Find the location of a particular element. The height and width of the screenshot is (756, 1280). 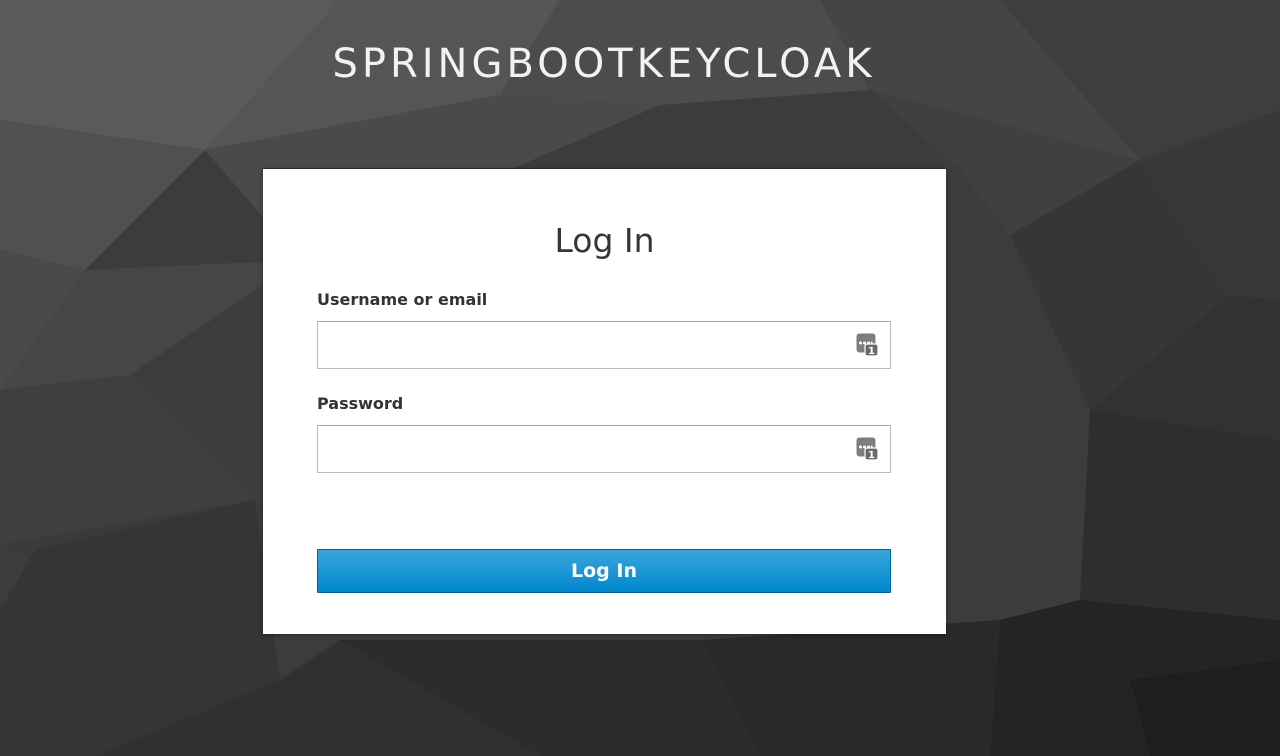

password-input is located at coordinates (604, 449).